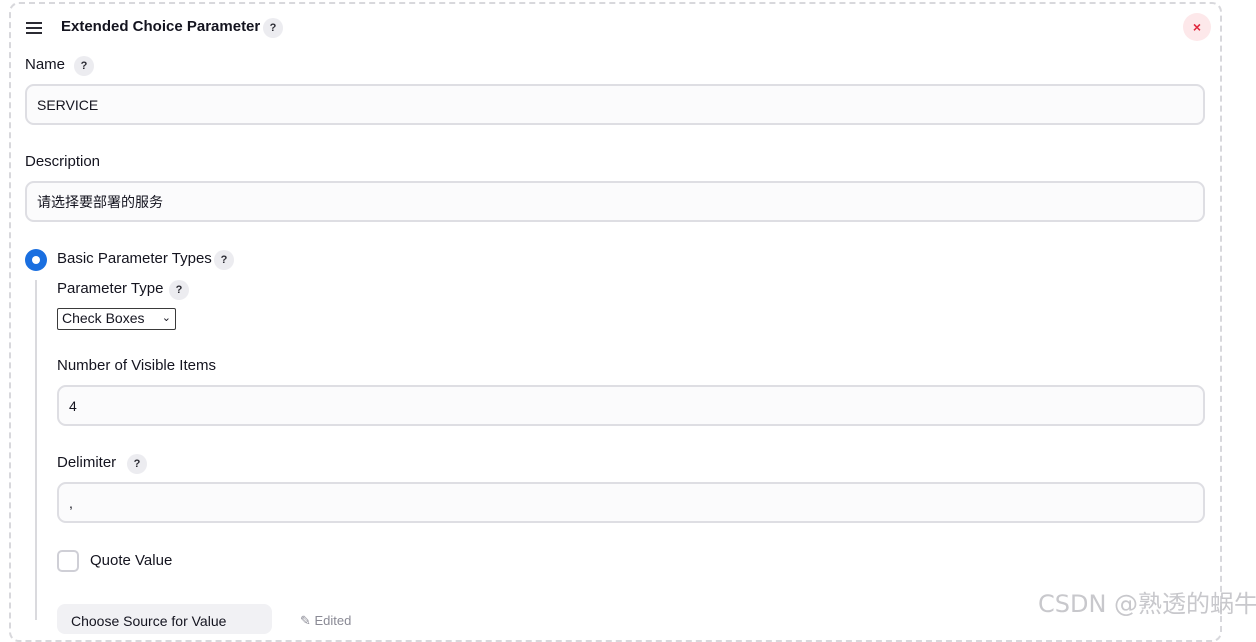 The width and height of the screenshot is (1256, 642). What do you see at coordinates (273, 28) in the screenshot?
I see `title-help-icon: ?` at bounding box center [273, 28].